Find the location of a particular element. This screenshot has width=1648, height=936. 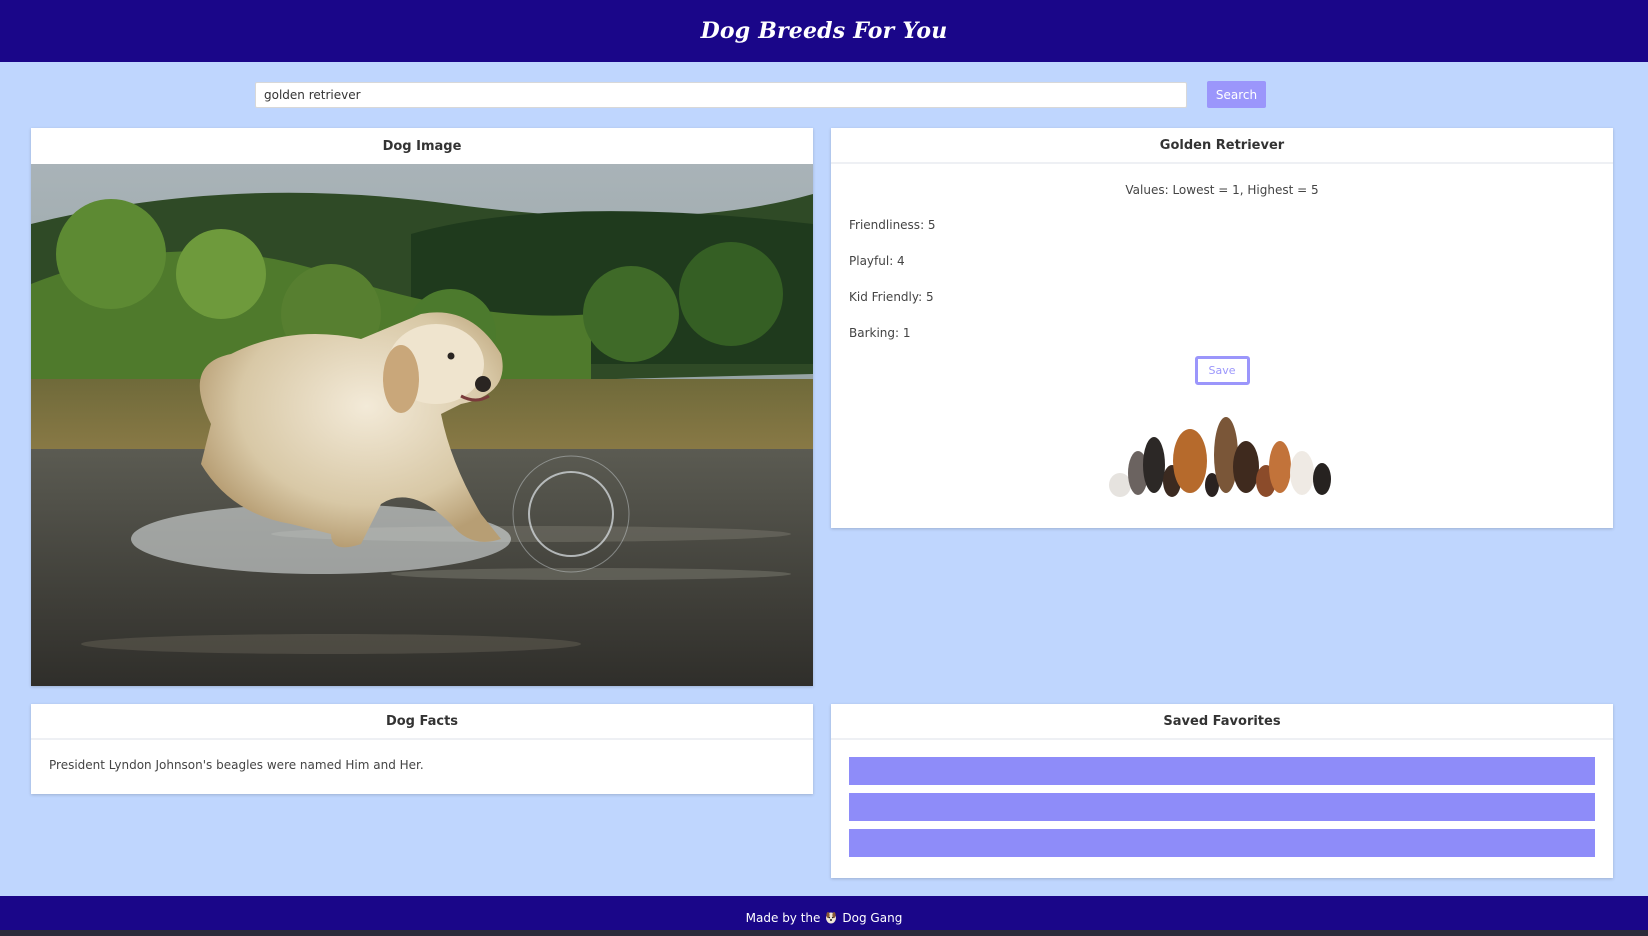

taskbar-strip is located at coordinates (824, 933).